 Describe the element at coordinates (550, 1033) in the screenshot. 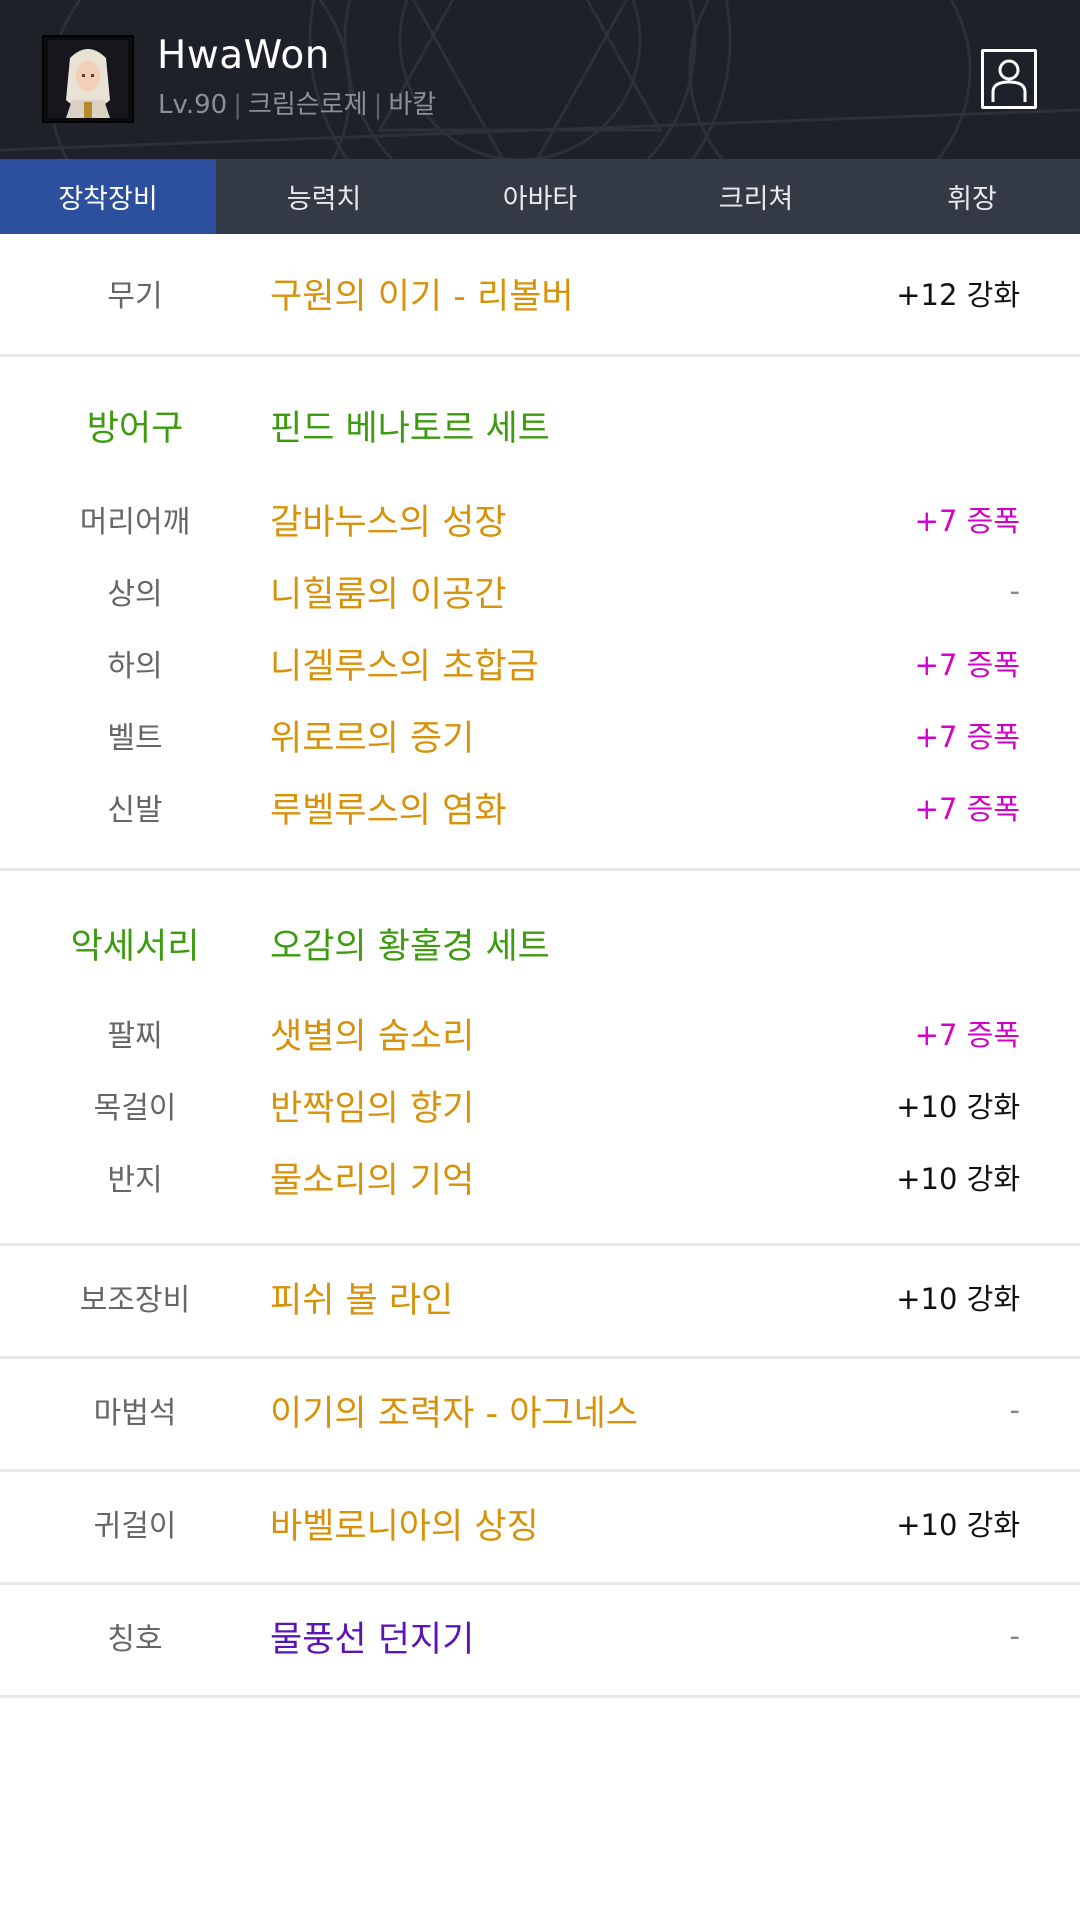

I see `item-name: 샛별의 숨소리` at that location.